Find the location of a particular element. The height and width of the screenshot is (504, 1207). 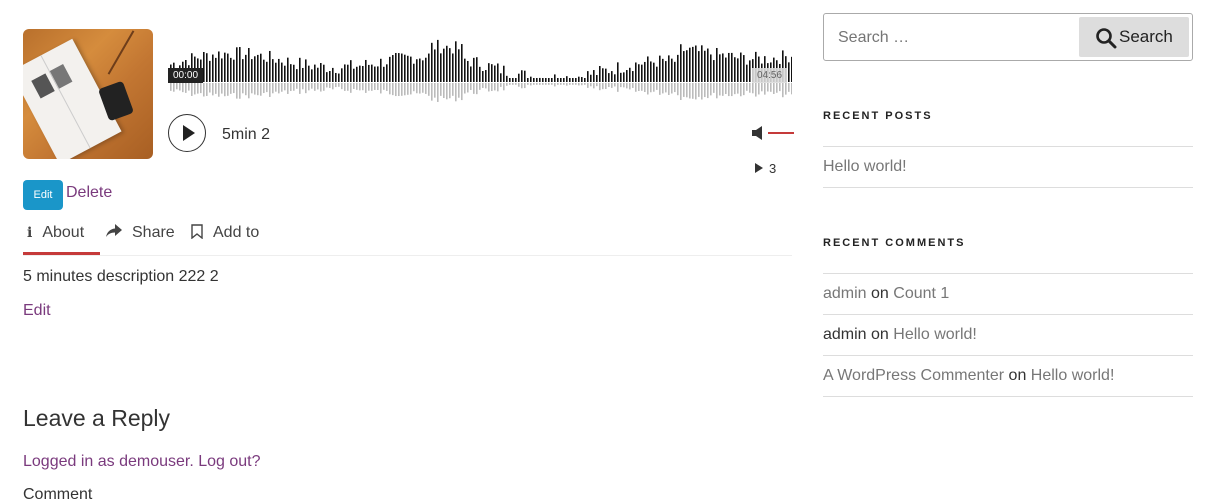

edit-link: Edit is located at coordinates (37, 311).